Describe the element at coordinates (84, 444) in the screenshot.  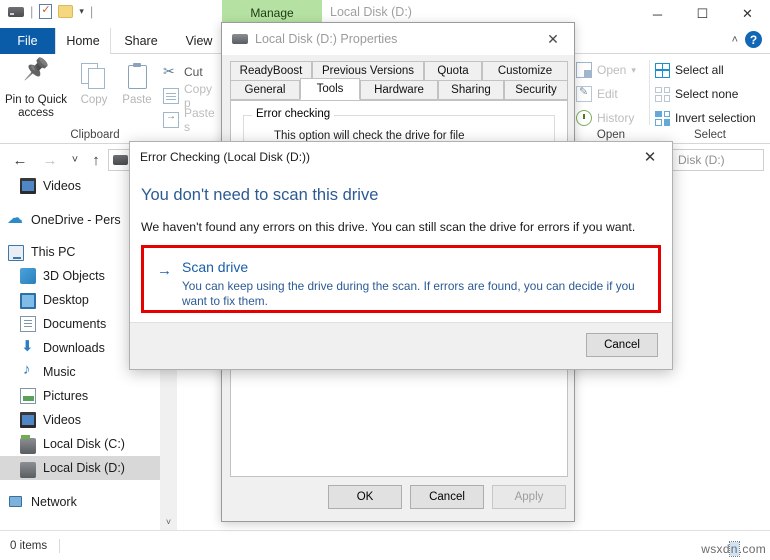
I see `sidebar-item-label: Local Disk (C:)` at that location.